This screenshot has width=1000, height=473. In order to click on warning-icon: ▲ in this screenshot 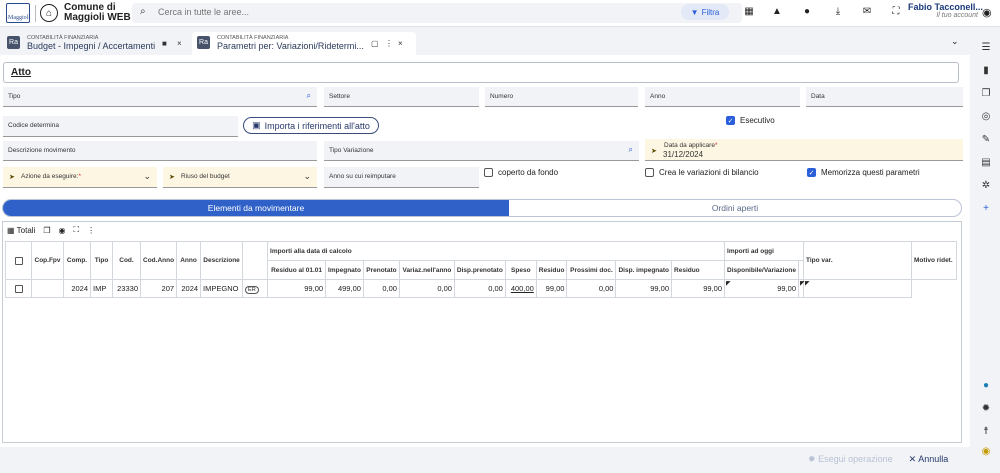, I will do `click(777, 11)`.